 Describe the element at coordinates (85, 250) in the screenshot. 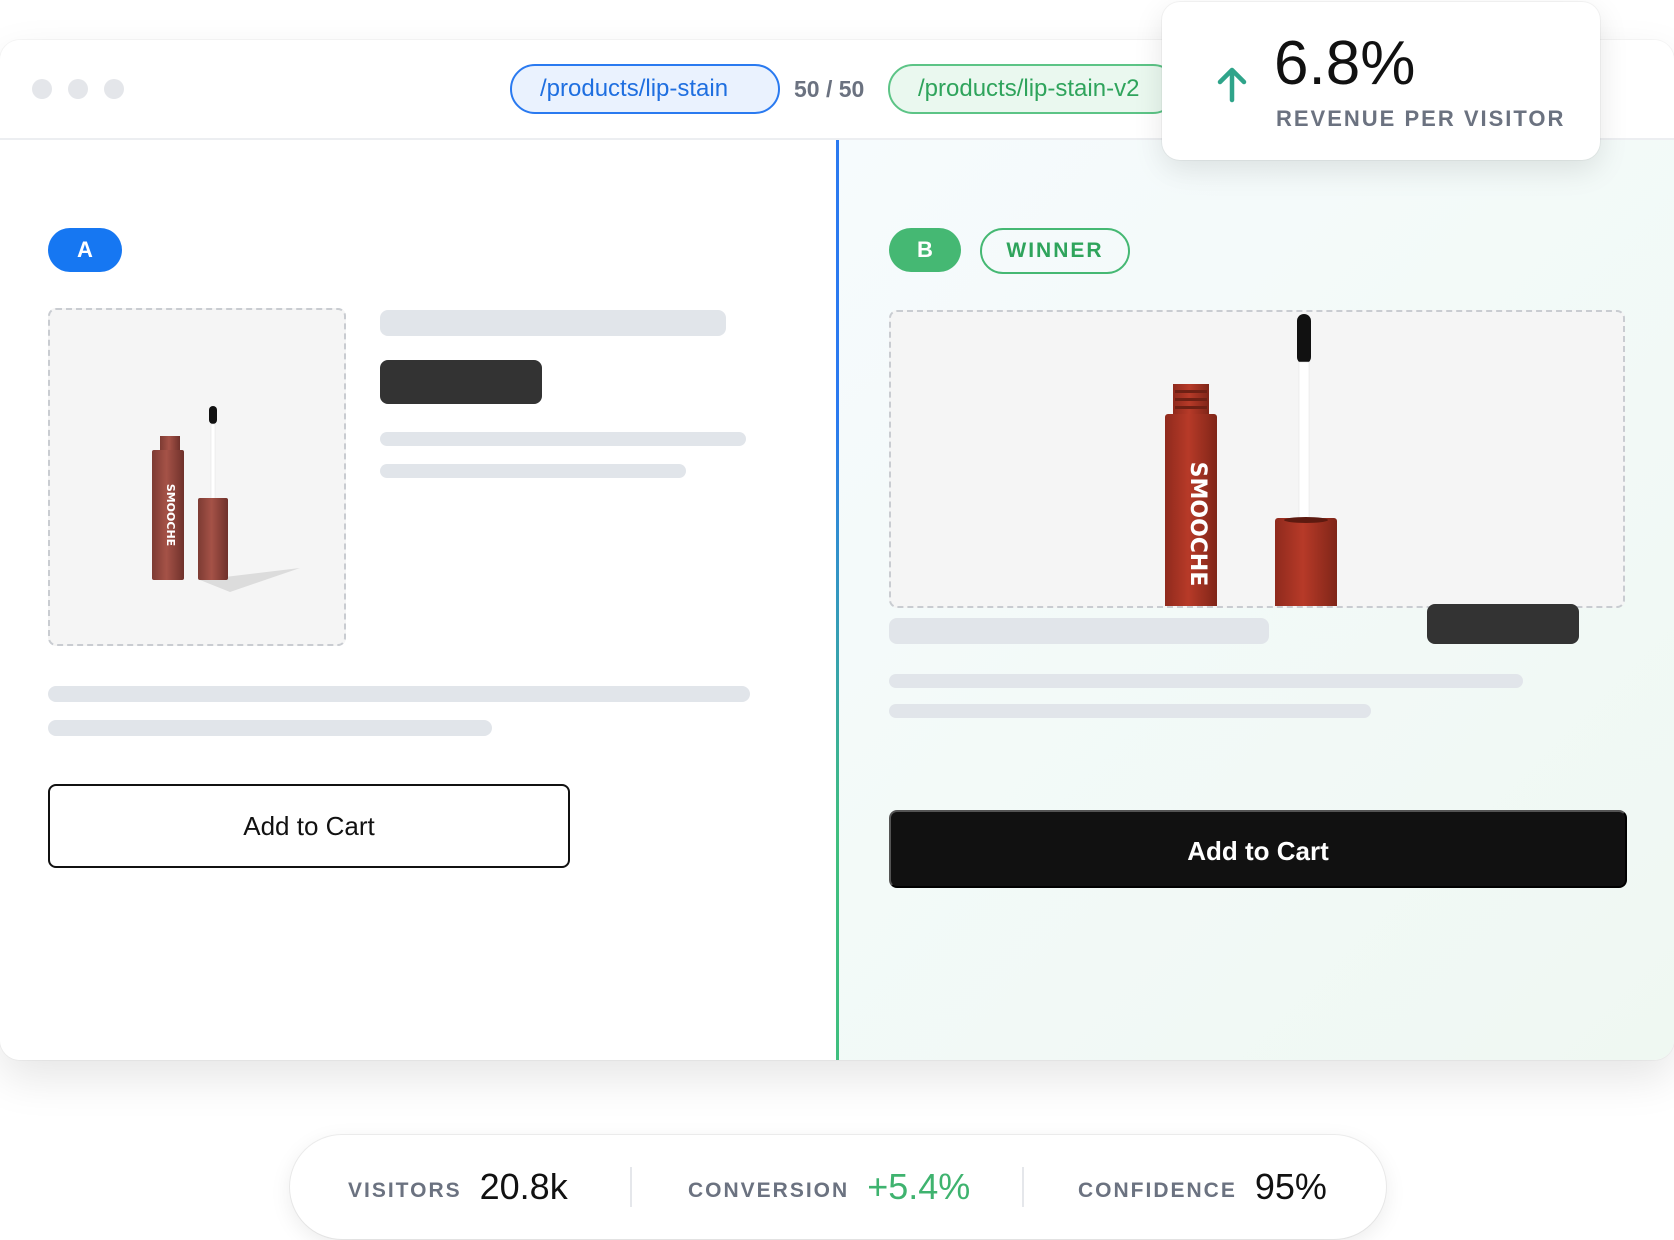

I see `variant-a-badge: A` at that location.